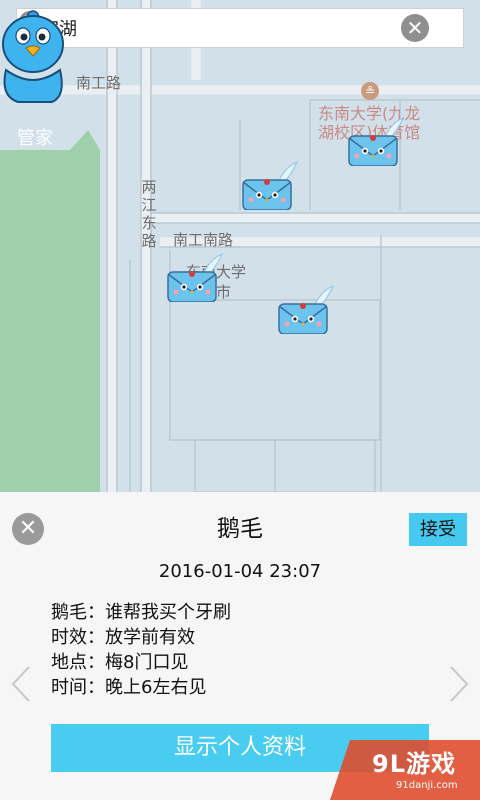 The image size is (480, 800). What do you see at coordinates (240, 571) in the screenshot?
I see `task-timestamp: 2016-01-04 23:07` at bounding box center [240, 571].